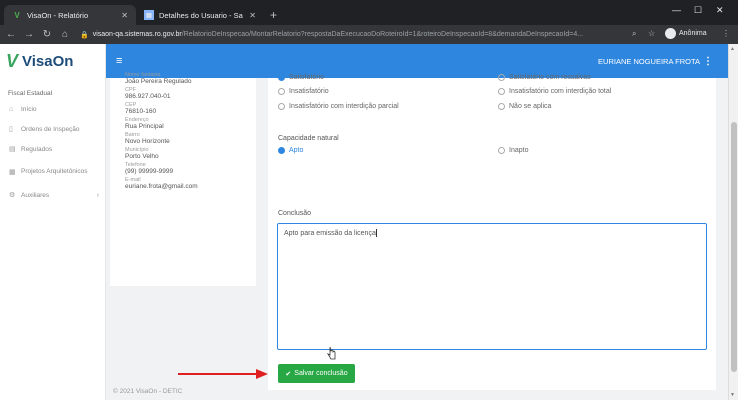  Describe the element at coordinates (35, 195) in the screenshot. I see `sidebar-item-label: Auxiliares` at that location.